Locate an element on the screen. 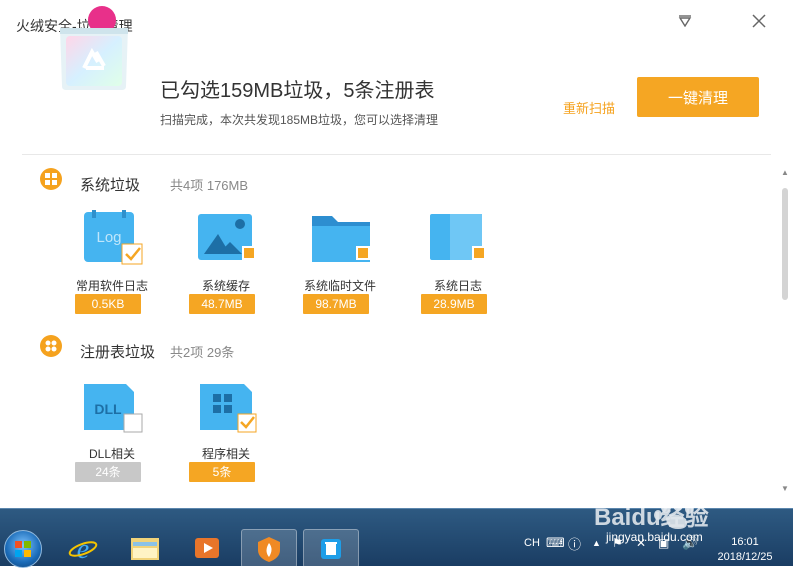  taskbar-cleanup is located at coordinates (331, 548).